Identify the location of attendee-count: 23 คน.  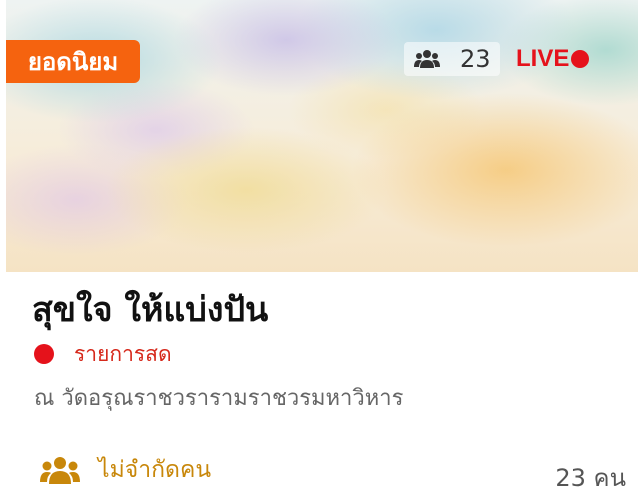
(590, 478).